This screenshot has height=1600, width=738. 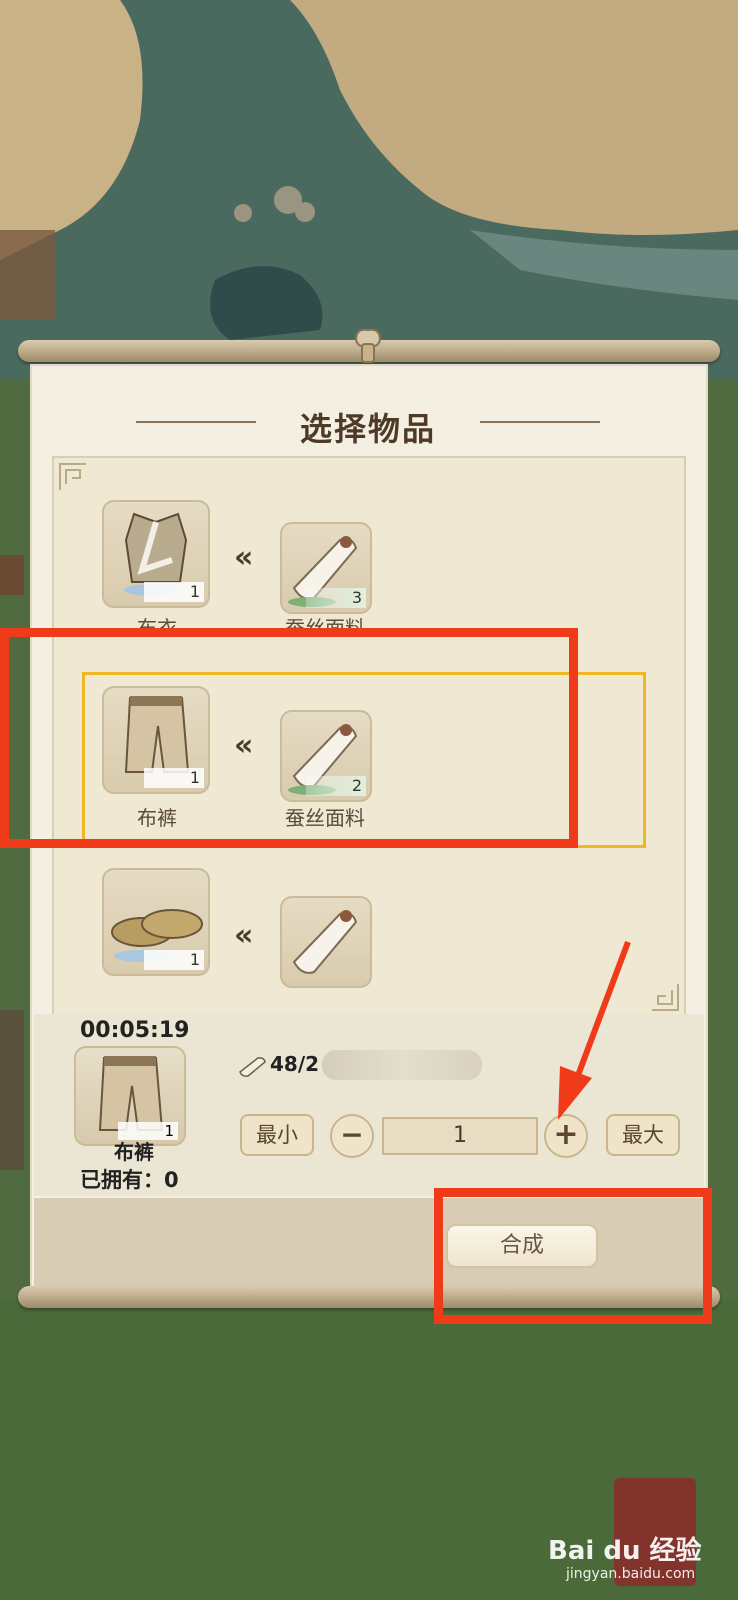 What do you see at coordinates (368, 345) in the screenshot?
I see `scroll-knot-ornament` at bounding box center [368, 345].